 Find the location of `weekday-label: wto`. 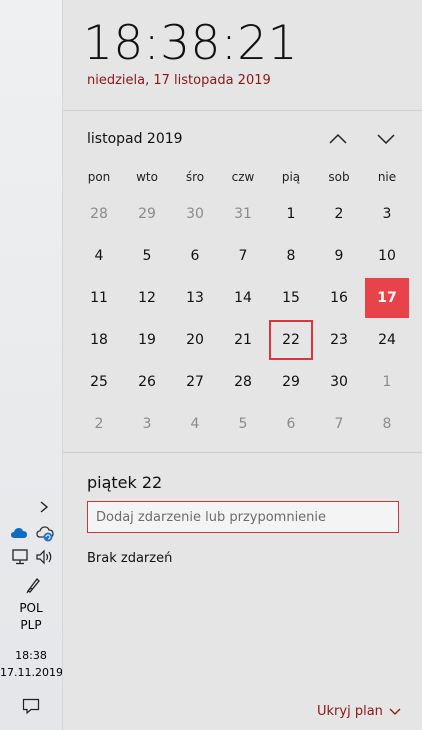

weekday-label: wto is located at coordinates (147, 177).